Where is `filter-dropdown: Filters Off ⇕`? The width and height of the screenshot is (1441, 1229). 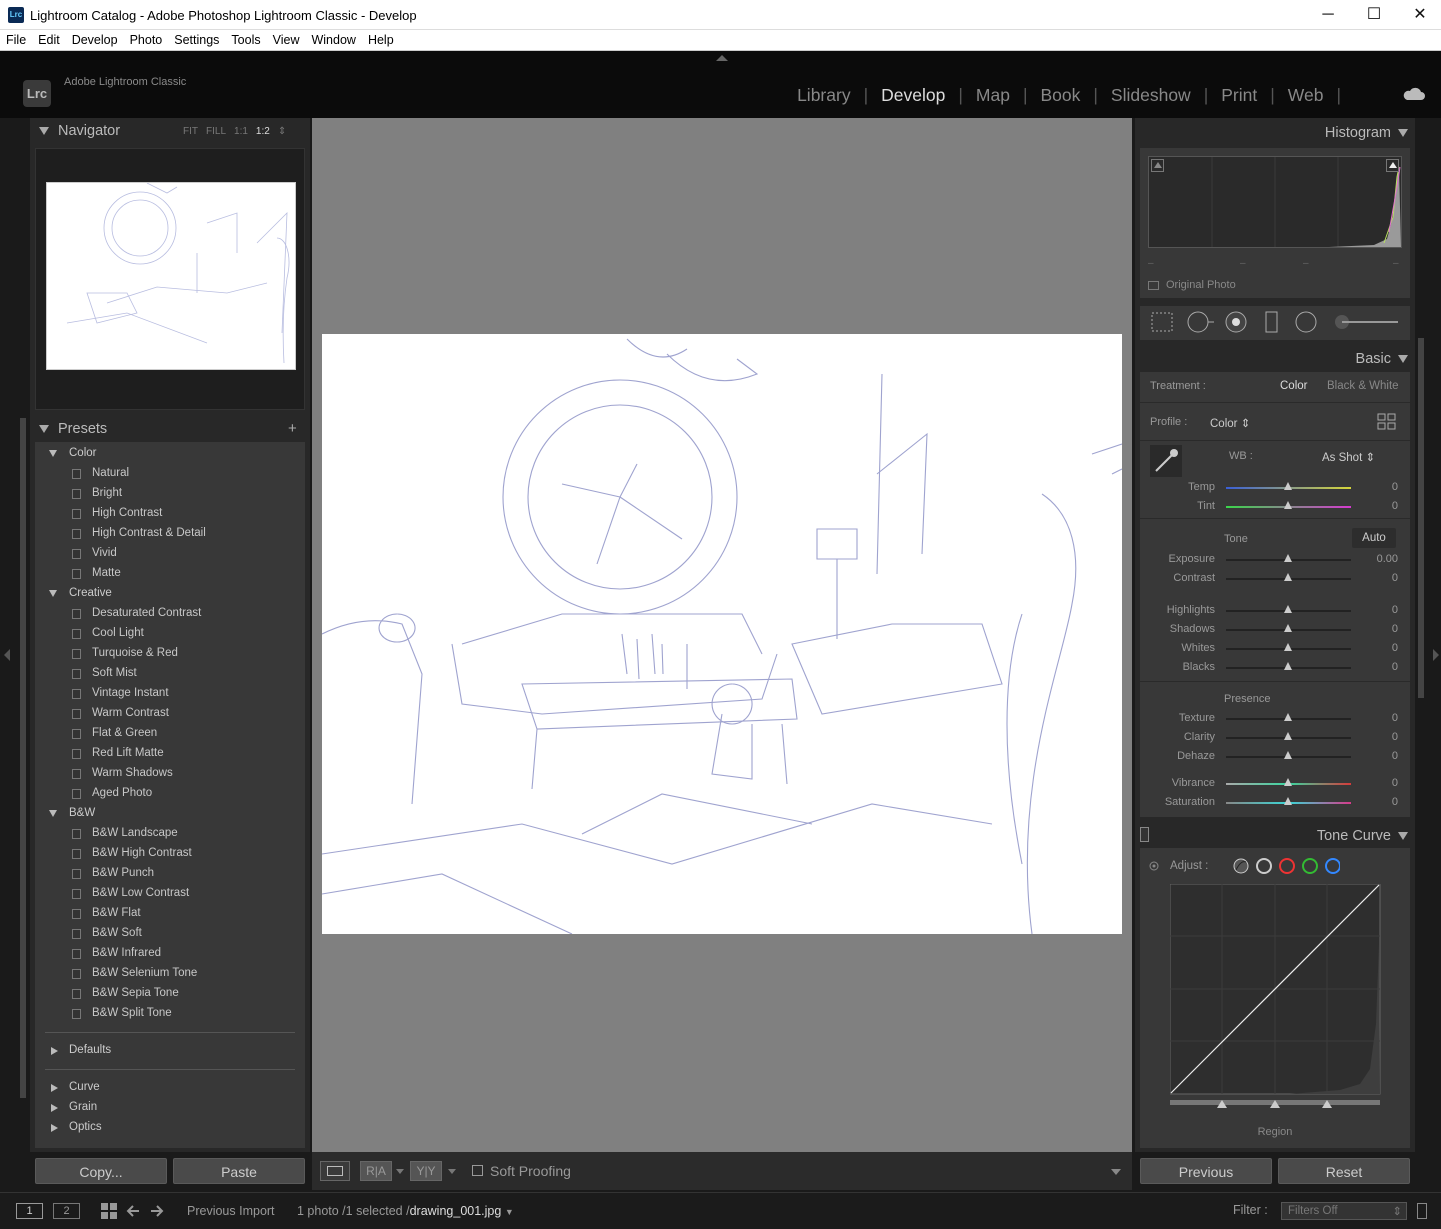
filter-dropdown: Filters Off ⇕ is located at coordinates (1344, 1211).